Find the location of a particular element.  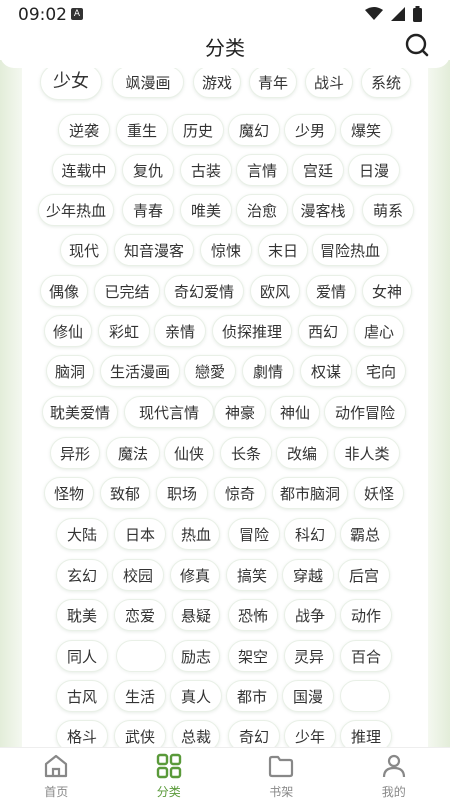

category-tag: 游戏 is located at coordinates (217, 82).